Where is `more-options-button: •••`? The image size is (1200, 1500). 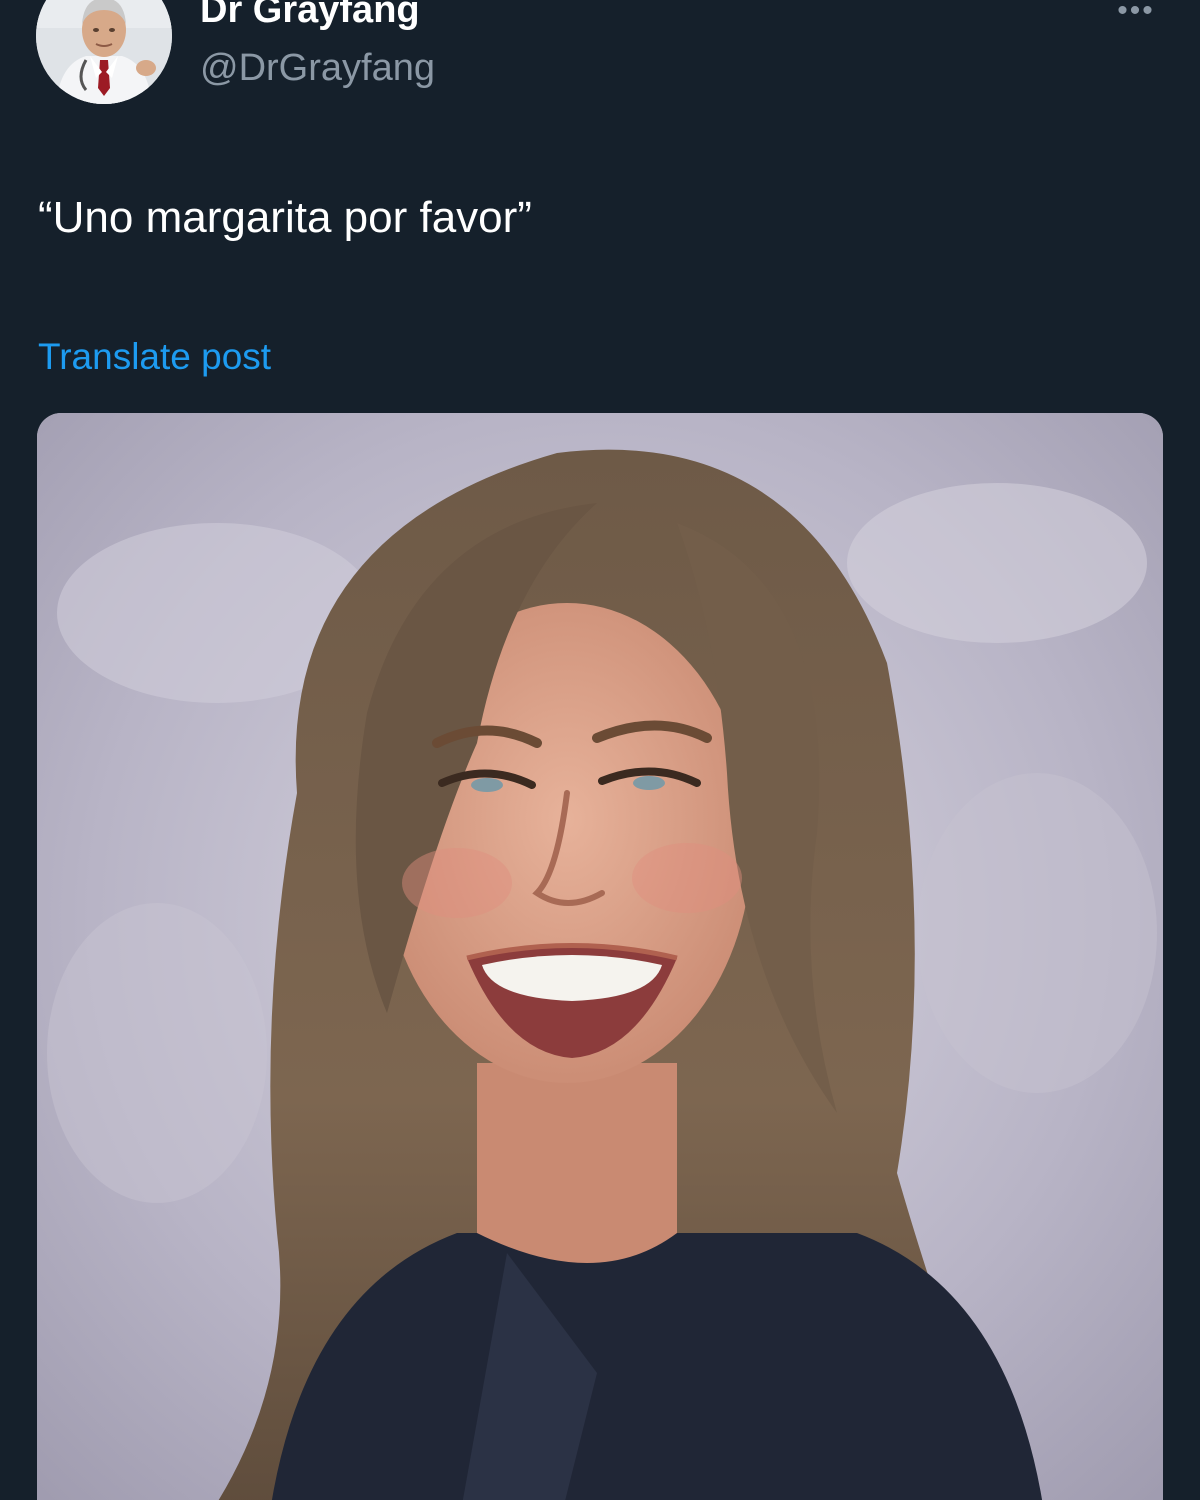 more-options-button: ••• is located at coordinates (1136, 14).